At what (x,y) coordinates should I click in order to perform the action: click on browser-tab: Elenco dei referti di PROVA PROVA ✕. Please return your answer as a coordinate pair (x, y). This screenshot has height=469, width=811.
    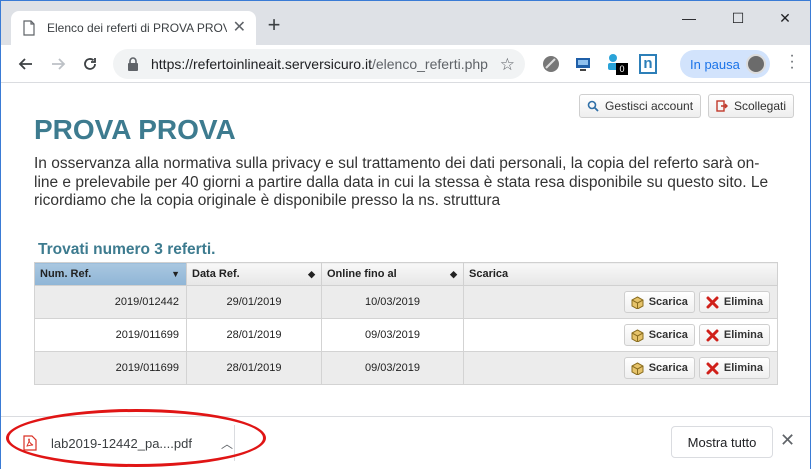
    Looking at the image, I should click on (133, 28).